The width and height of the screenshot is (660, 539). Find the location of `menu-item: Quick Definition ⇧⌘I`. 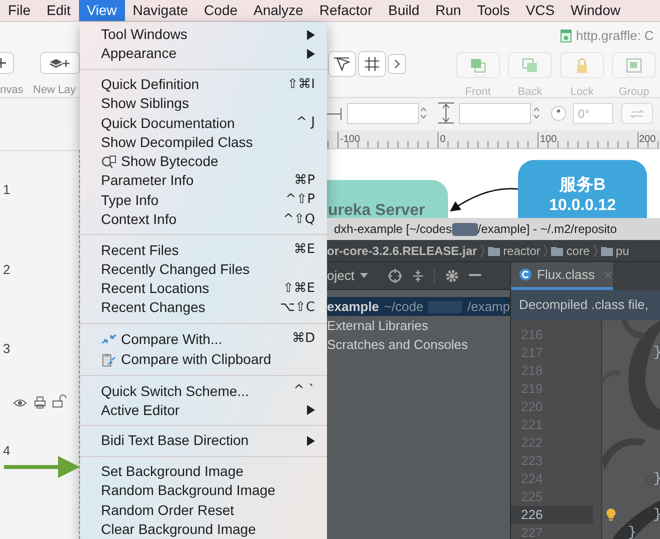

menu-item: Quick Definition ⇧⌘I is located at coordinates (203, 84).